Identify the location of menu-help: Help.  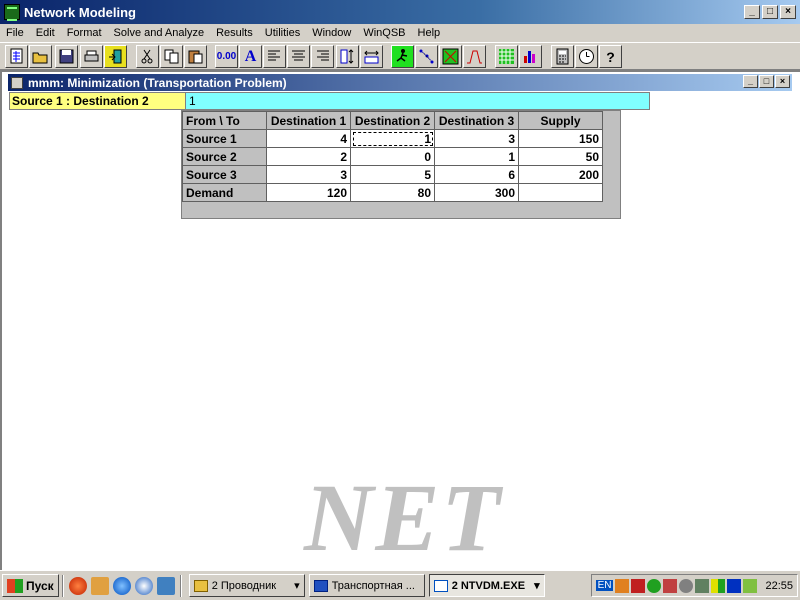
(429, 33).